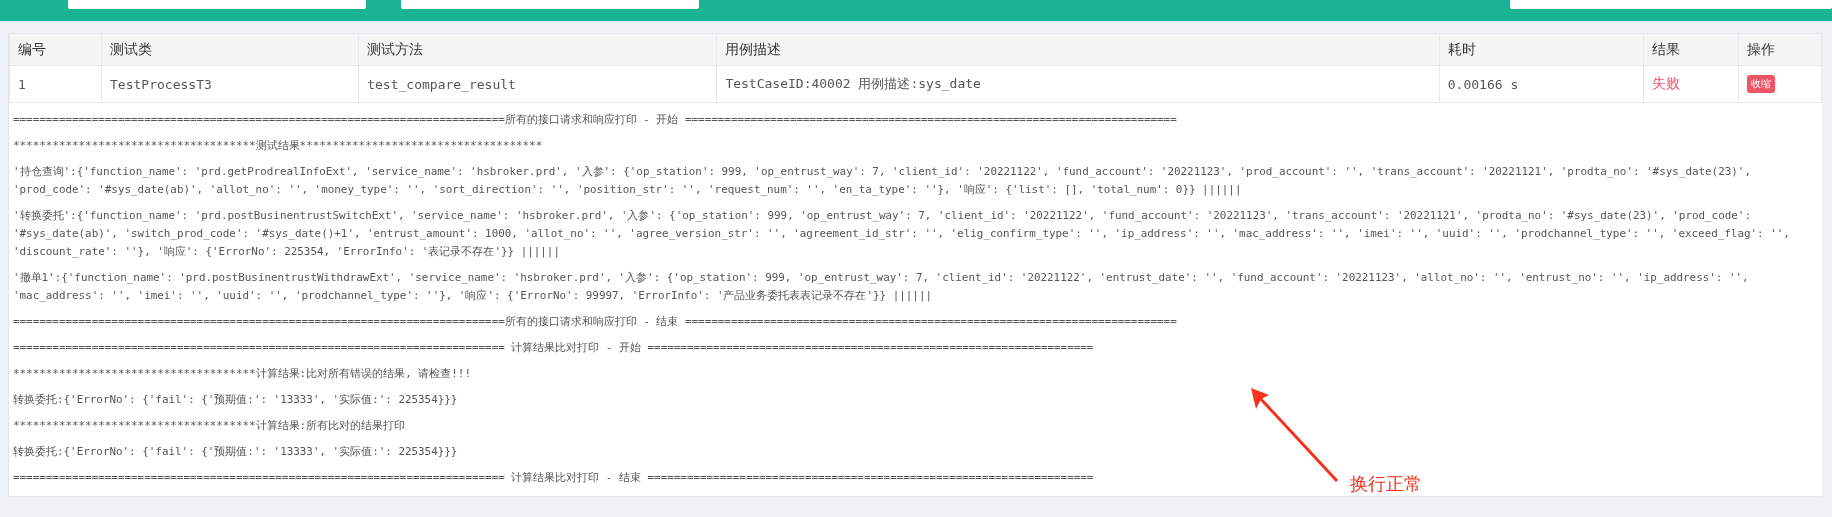 The image size is (1832, 517). I want to click on column-header: 测试类, so click(230, 49).